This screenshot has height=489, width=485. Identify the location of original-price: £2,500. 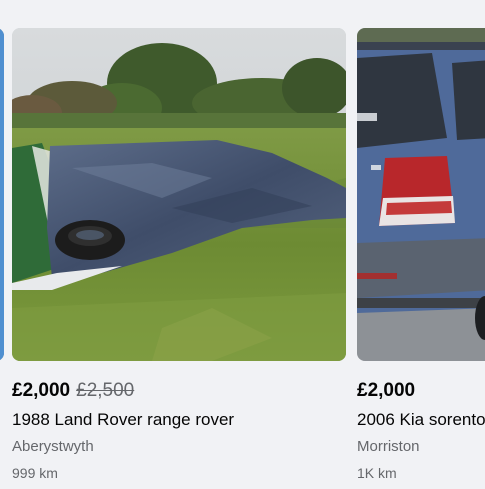
(105, 390).